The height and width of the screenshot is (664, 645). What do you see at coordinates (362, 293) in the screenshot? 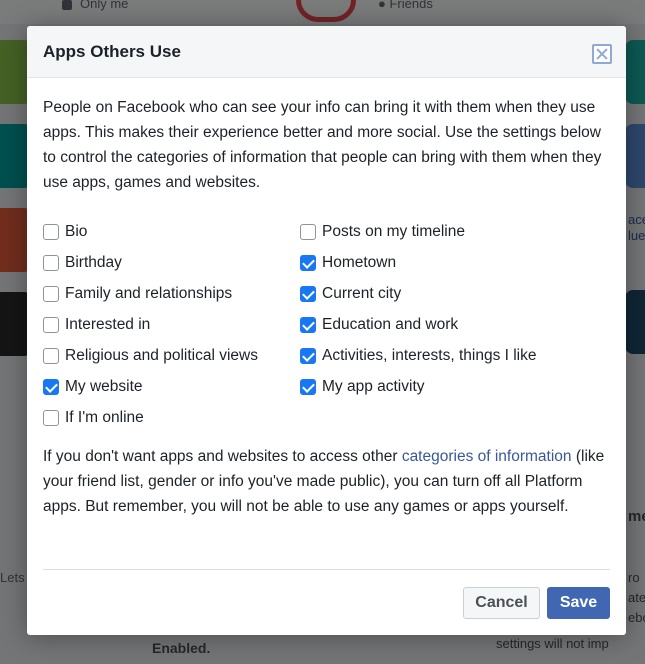
I see `checkbox-label: Current city` at bounding box center [362, 293].